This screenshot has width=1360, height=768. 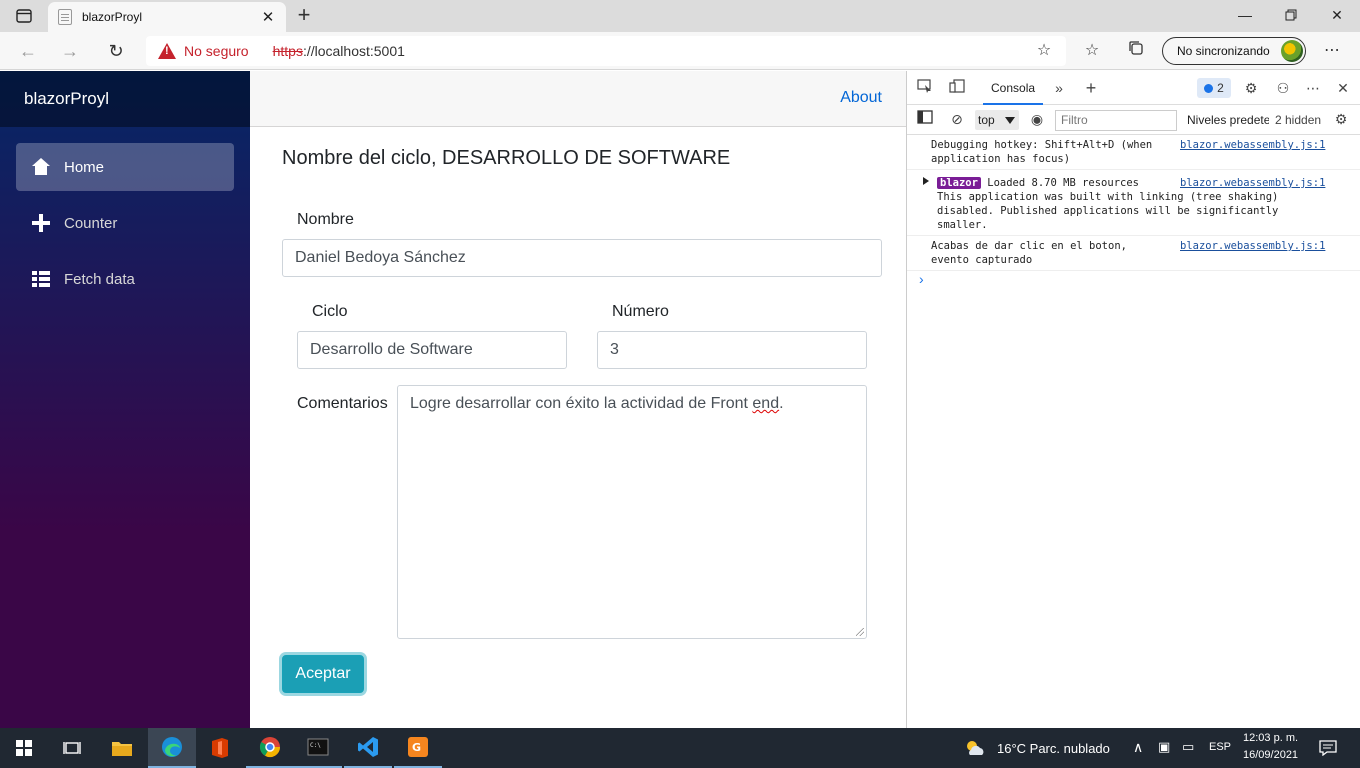 I want to click on forward-arrow-icon: →, so click(x=70, y=51).